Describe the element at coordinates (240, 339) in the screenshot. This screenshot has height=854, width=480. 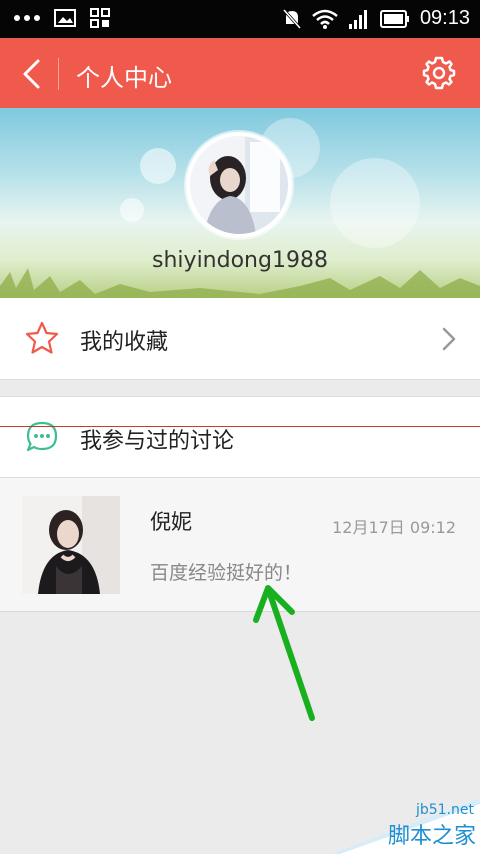
I see `favorites-row: 我的收藏` at that location.